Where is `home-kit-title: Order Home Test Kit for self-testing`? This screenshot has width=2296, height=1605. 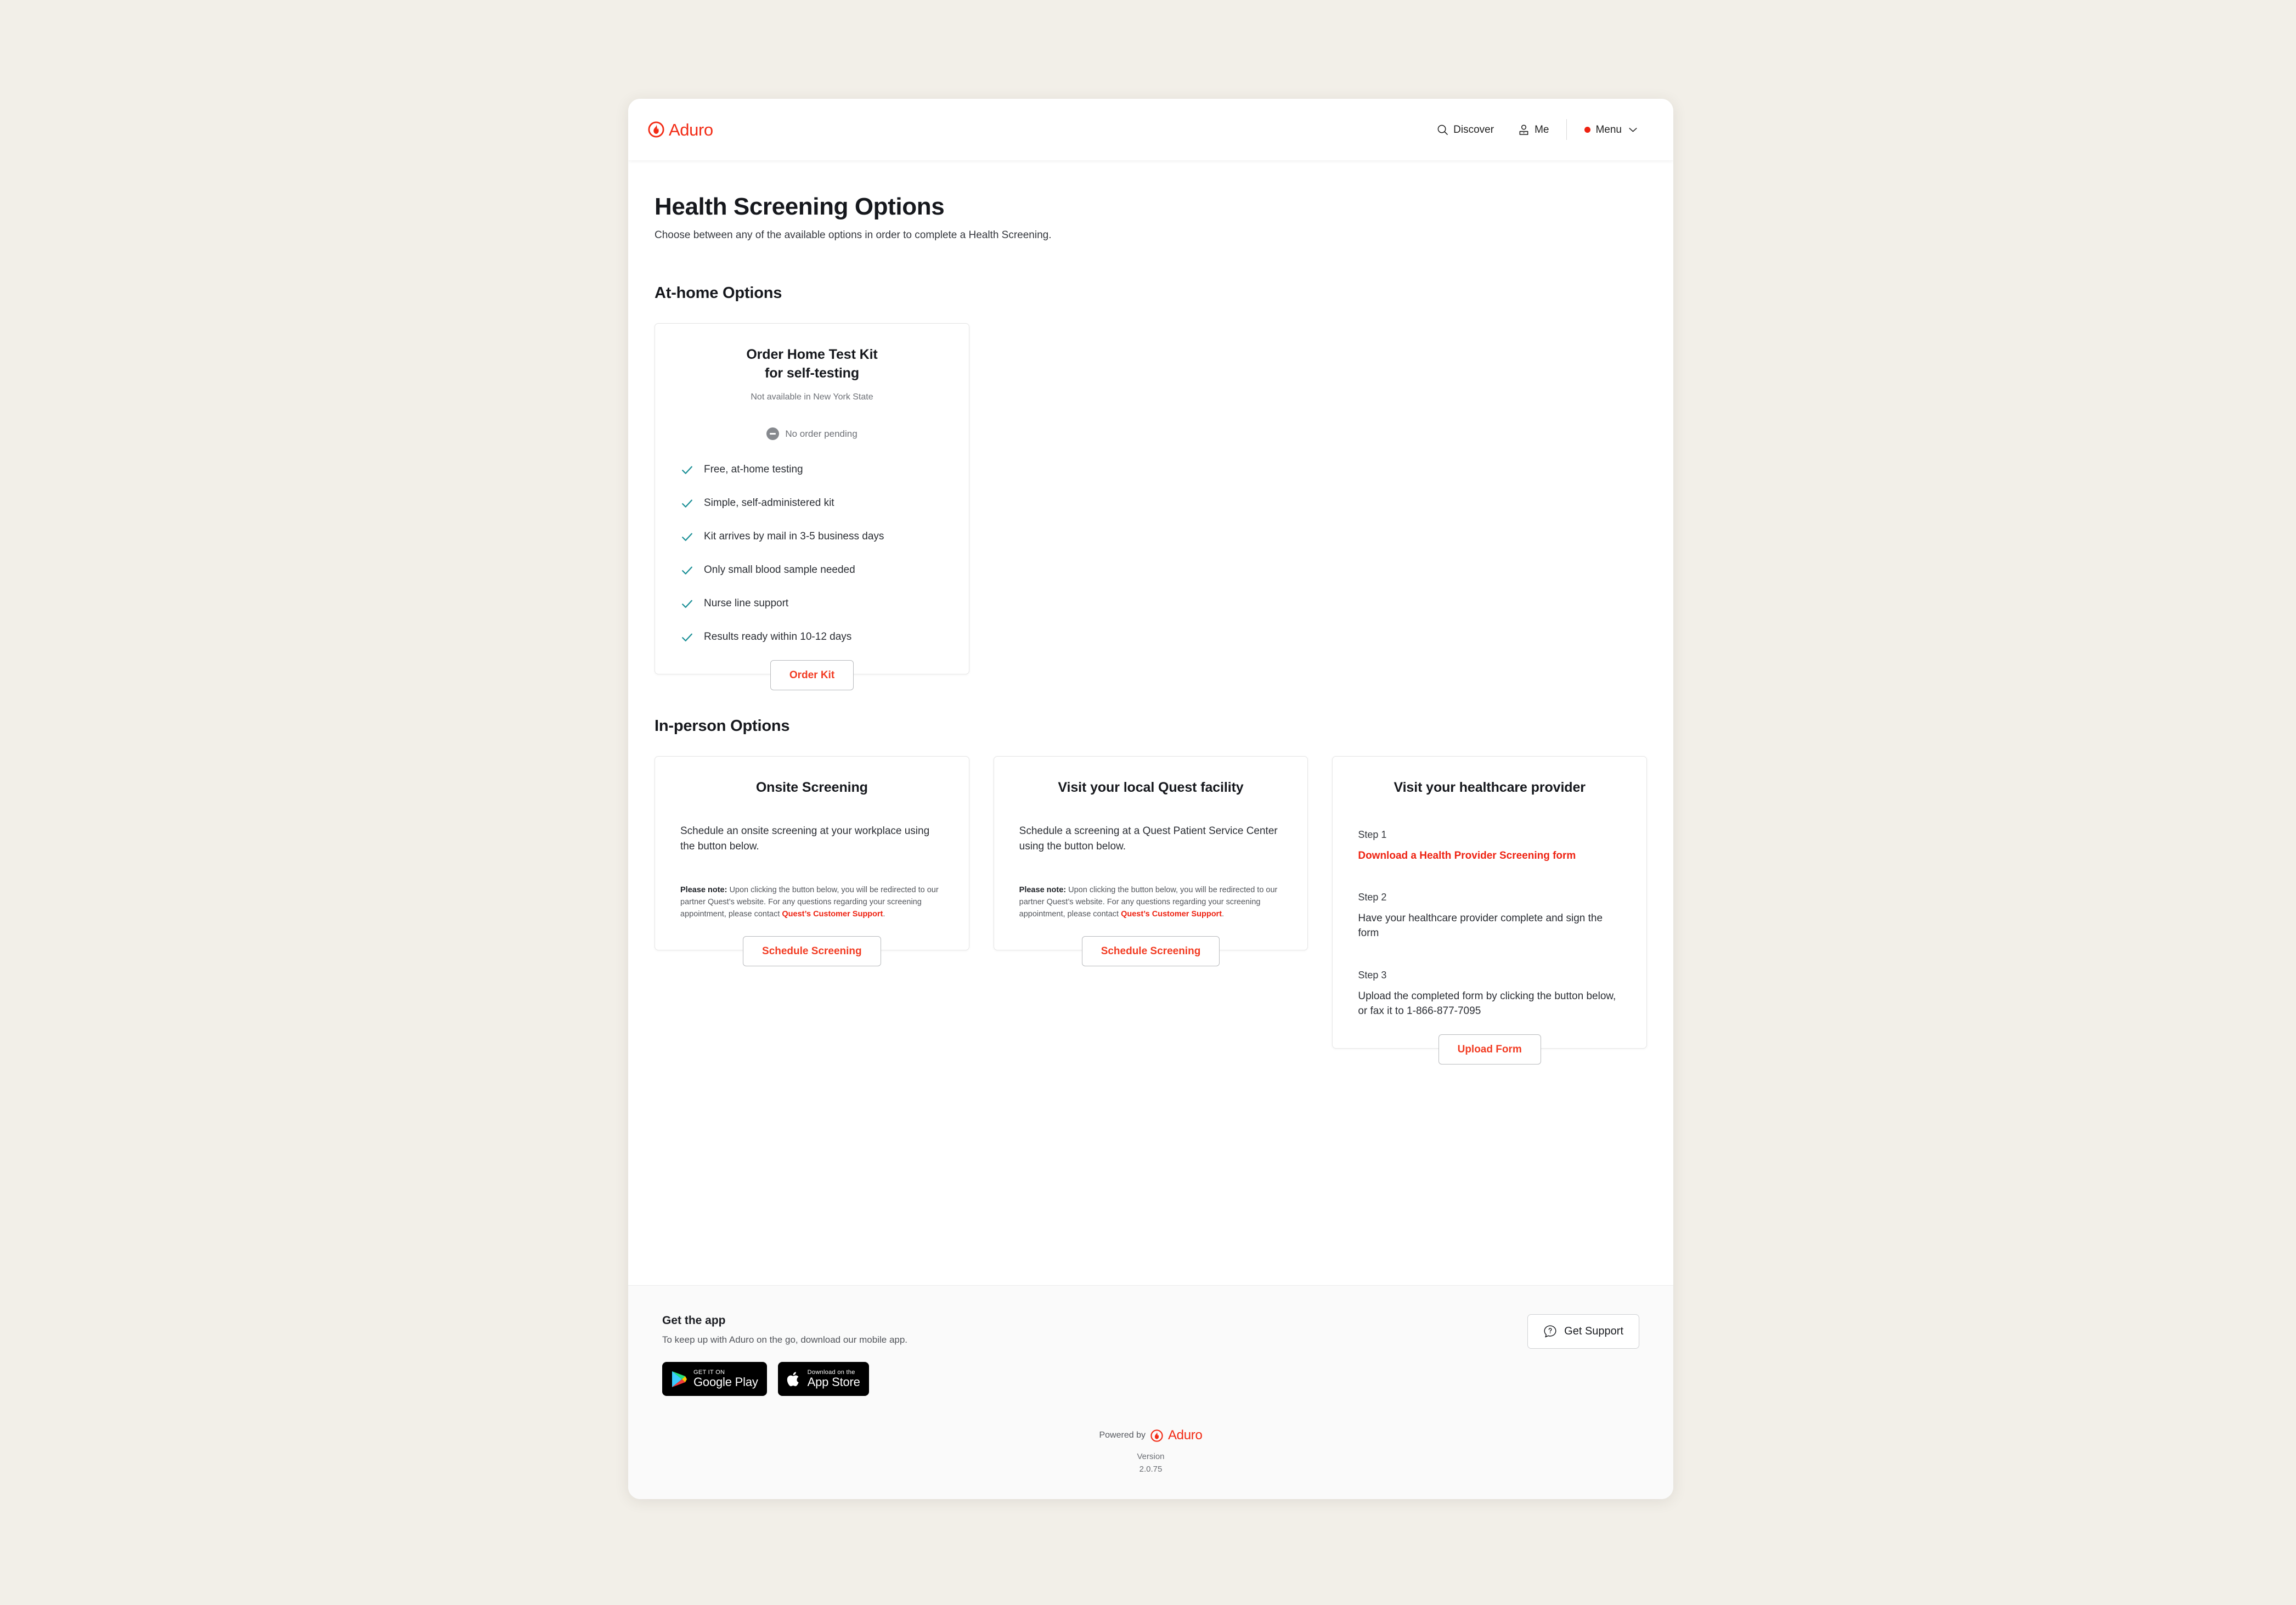 home-kit-title: Order Home Test Kit for self-testing is located at coordinates (812, 364).